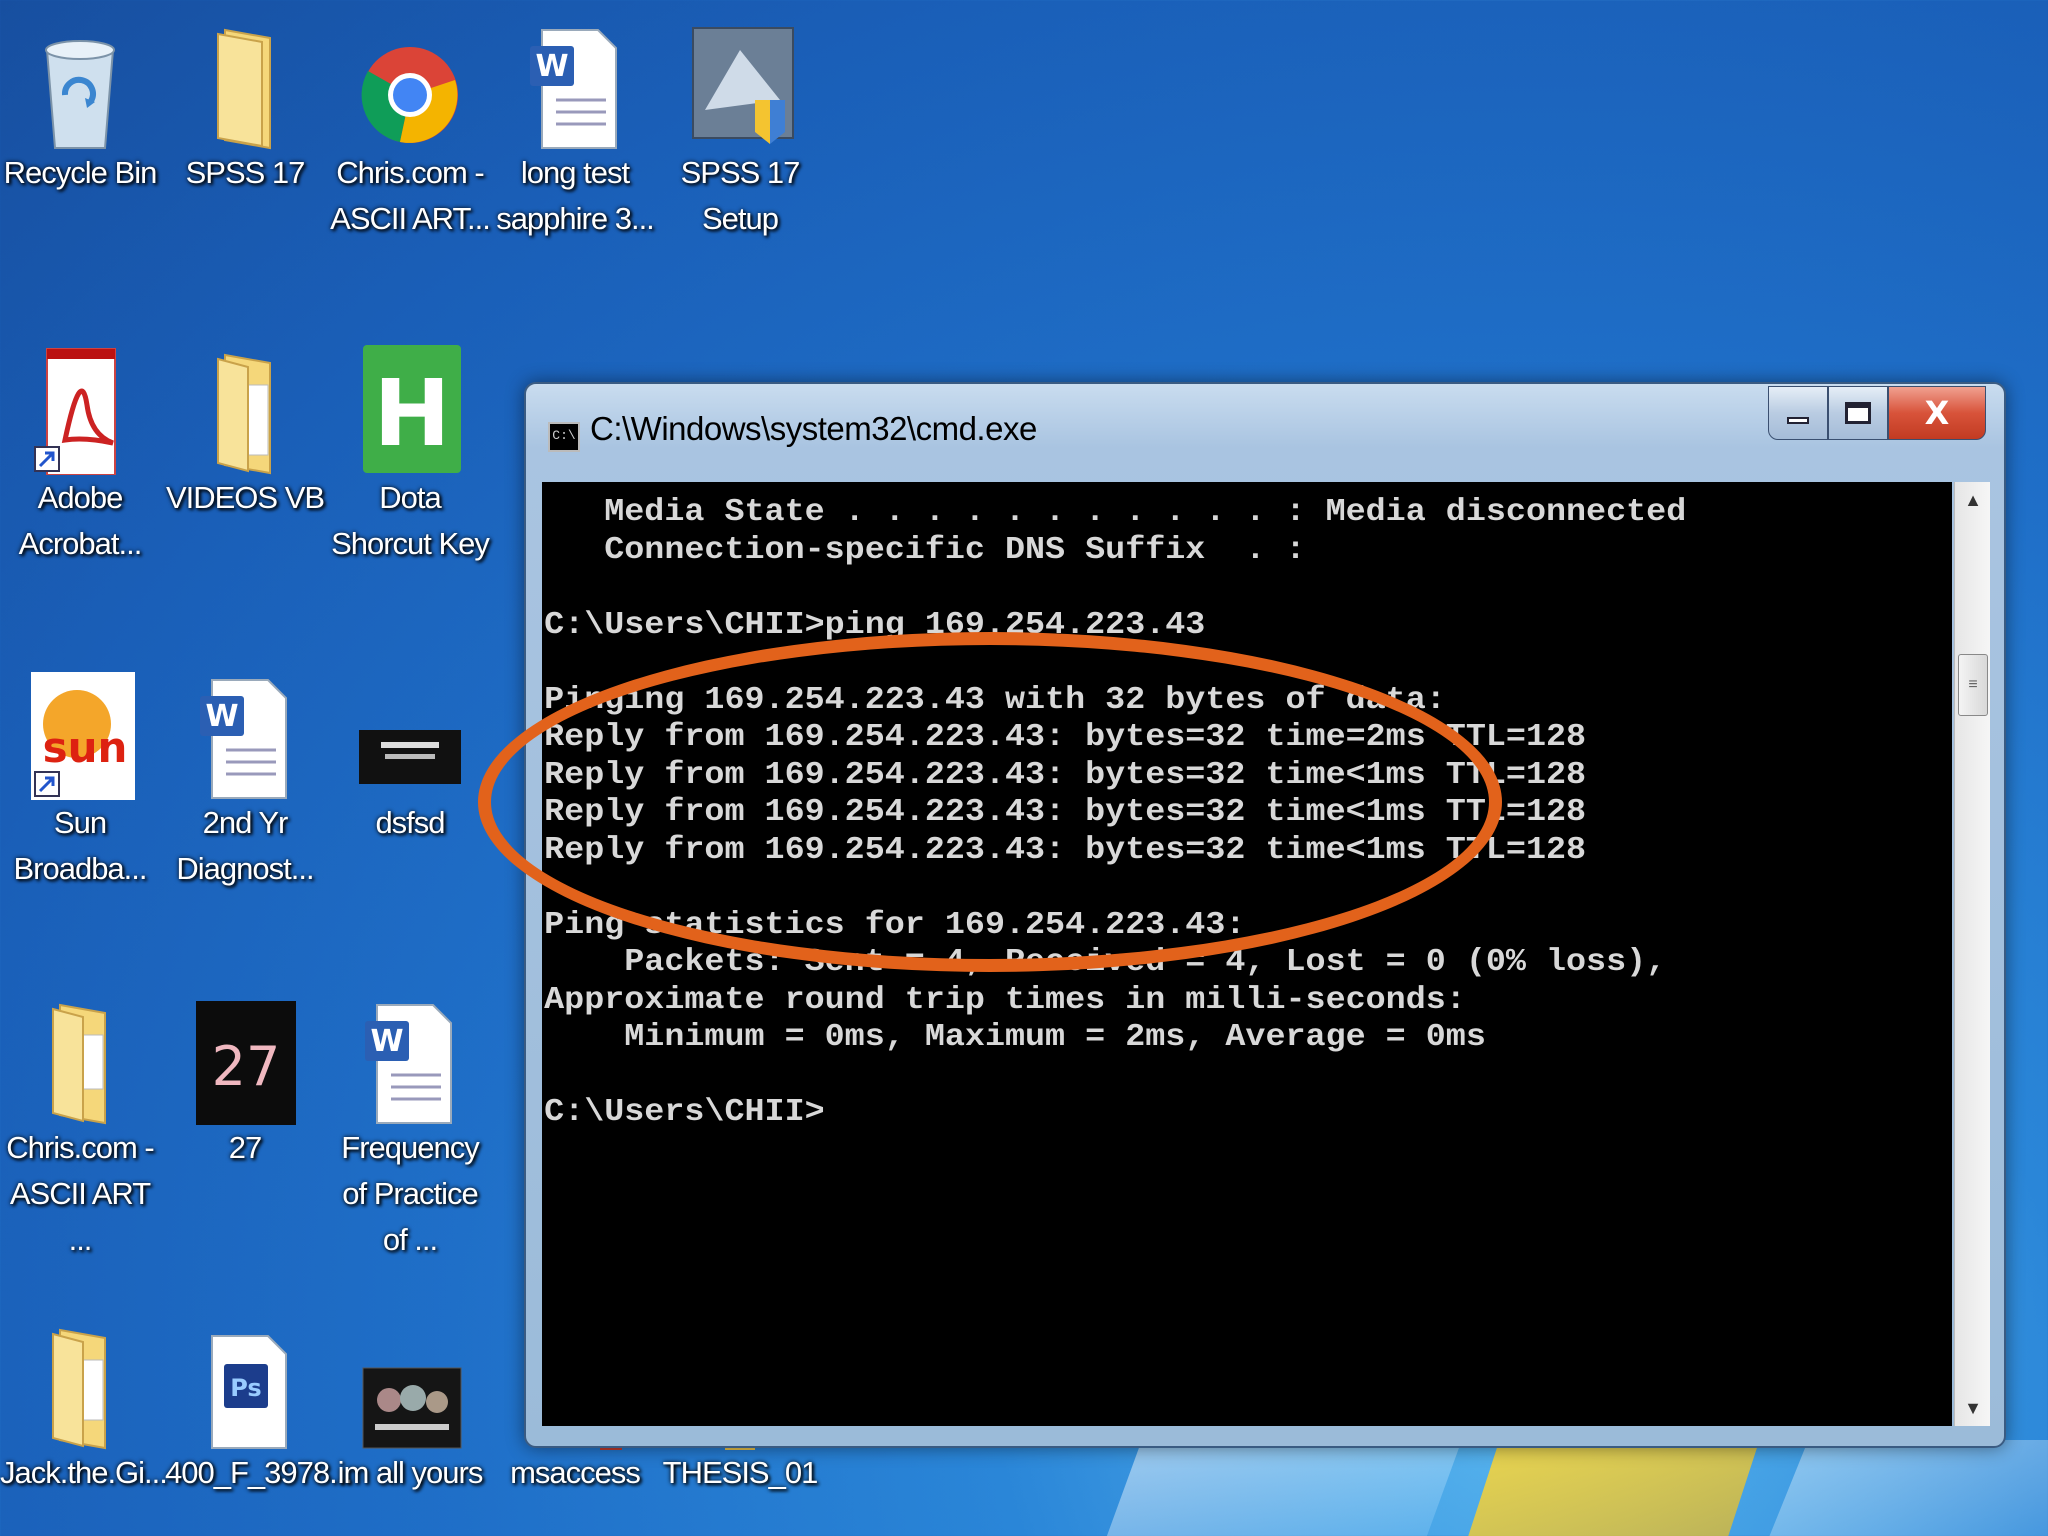 The height and width of the screenshot is (1536, 2048). Describe the element at coordinates (1973, 500) in the screenshot. I see `scroll-up-arrow-icon: ▲` at that location.